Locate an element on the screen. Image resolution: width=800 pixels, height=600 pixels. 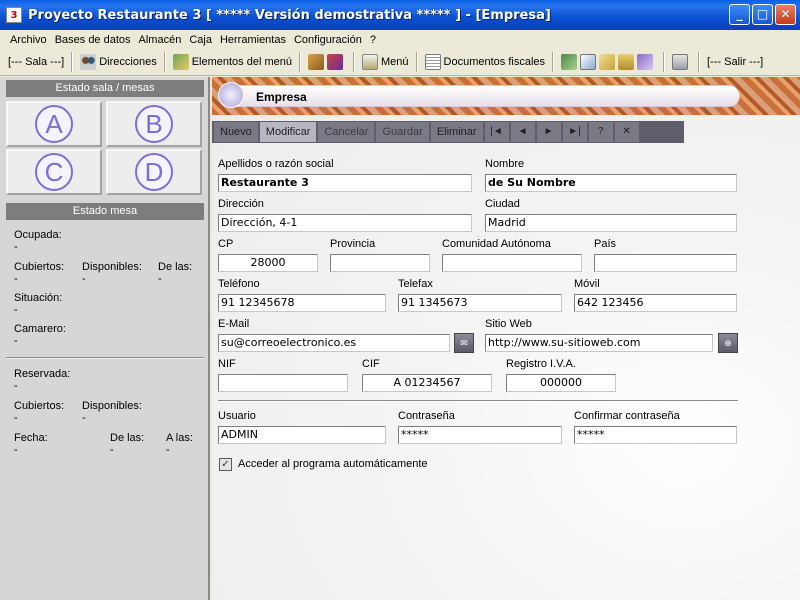
reservada-value: - is located at coordinates (16, 386).